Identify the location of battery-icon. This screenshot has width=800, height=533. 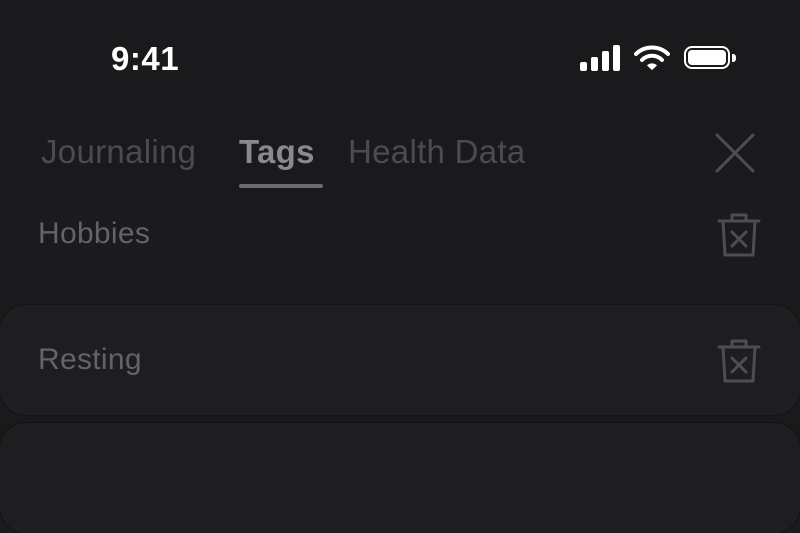
(710, 58).